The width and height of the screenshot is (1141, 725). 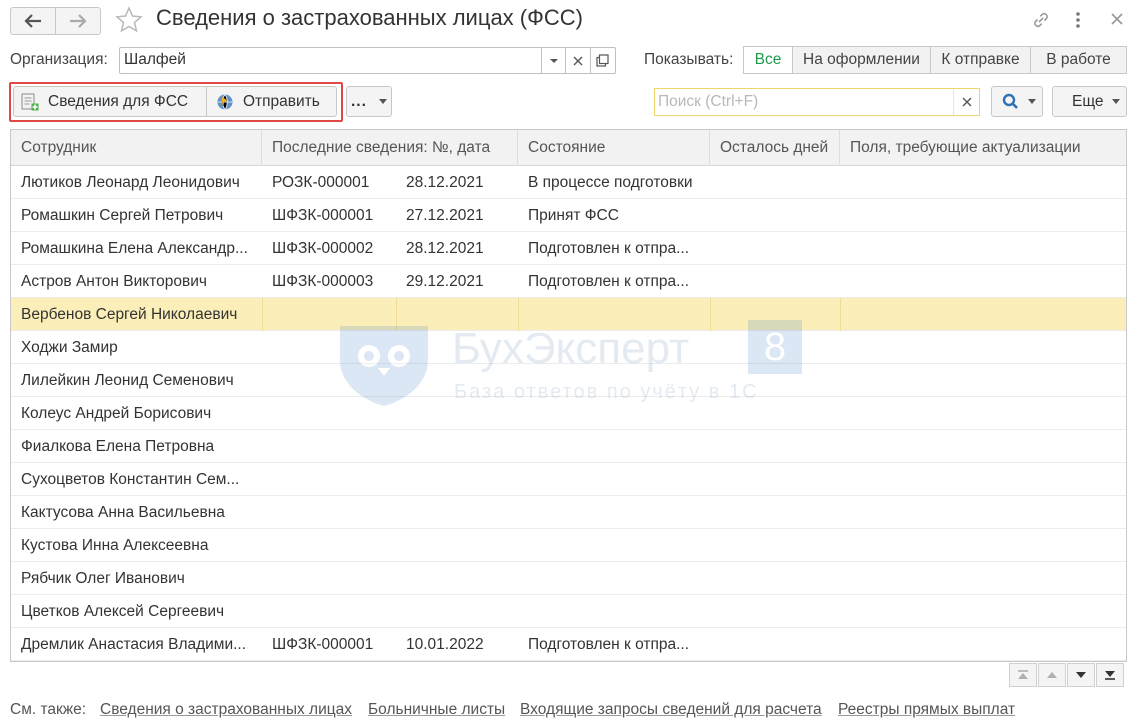 I want to click on table-row: Фиалкова Елена Петровна, so click(x=568, y=446).